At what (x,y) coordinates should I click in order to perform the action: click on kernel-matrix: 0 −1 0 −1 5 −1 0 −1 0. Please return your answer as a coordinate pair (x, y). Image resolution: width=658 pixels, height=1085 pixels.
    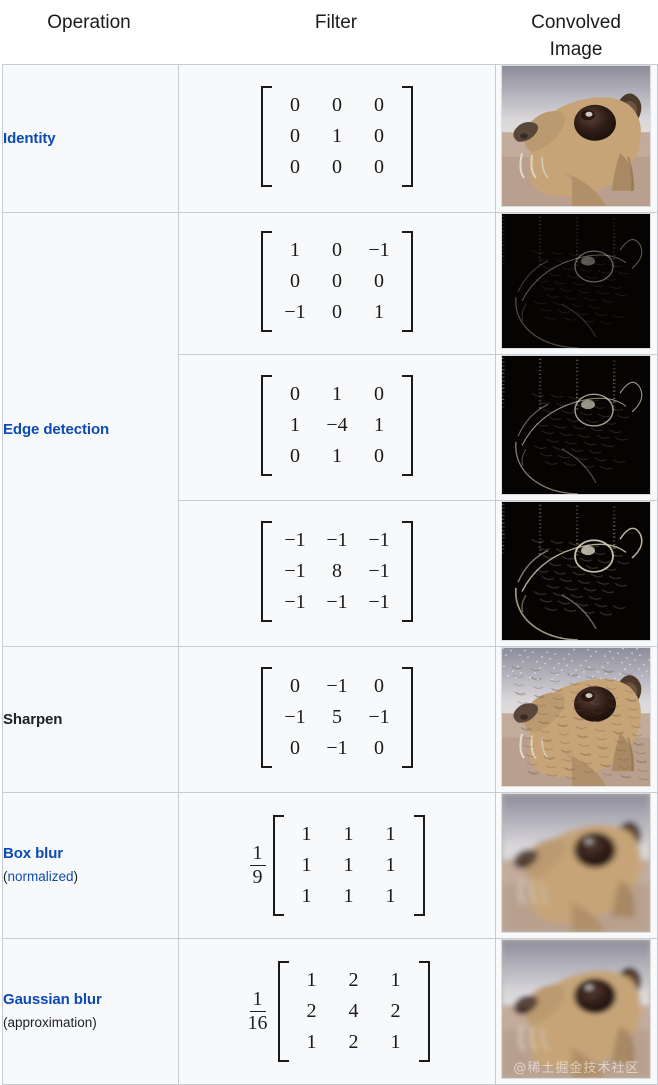
    Looking at the image, I should click on (337, 717).